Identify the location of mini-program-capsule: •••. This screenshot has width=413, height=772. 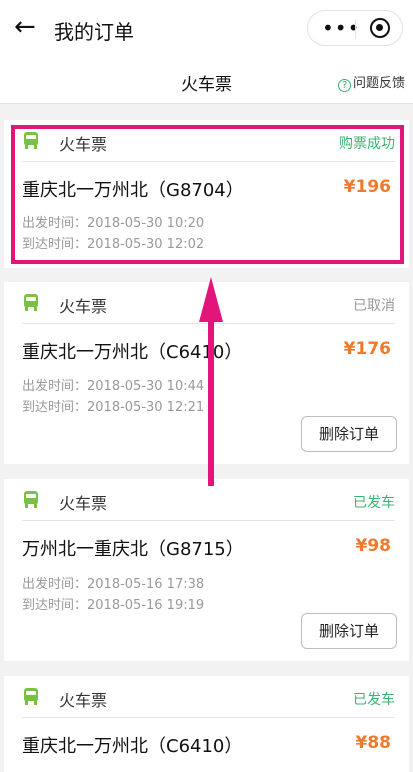
(355, 28).